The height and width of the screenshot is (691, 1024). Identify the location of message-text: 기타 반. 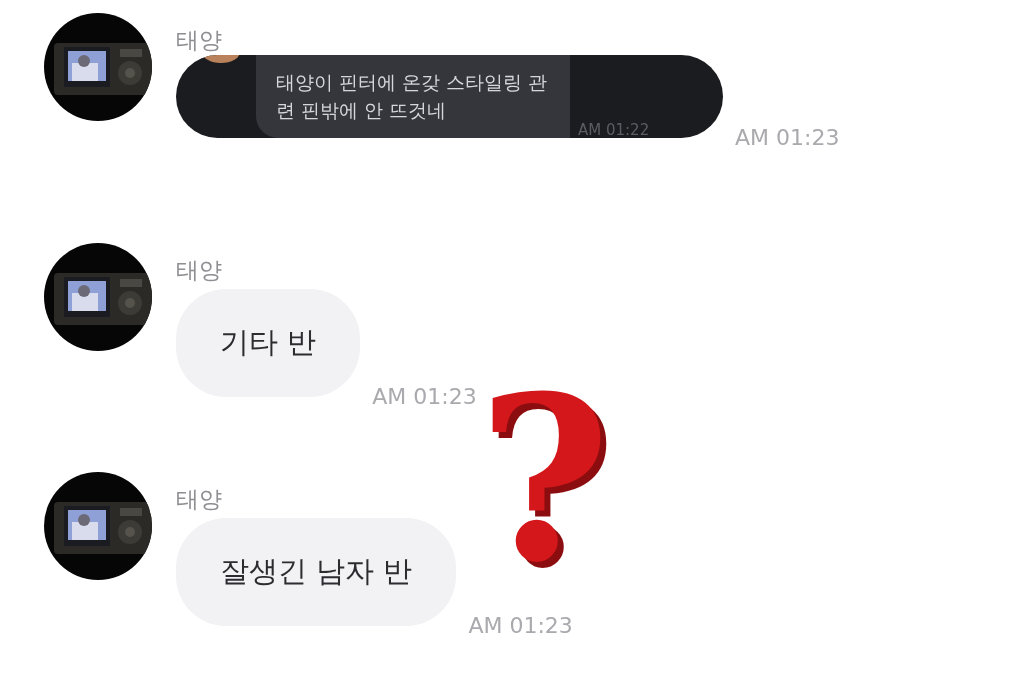
(268, 342).